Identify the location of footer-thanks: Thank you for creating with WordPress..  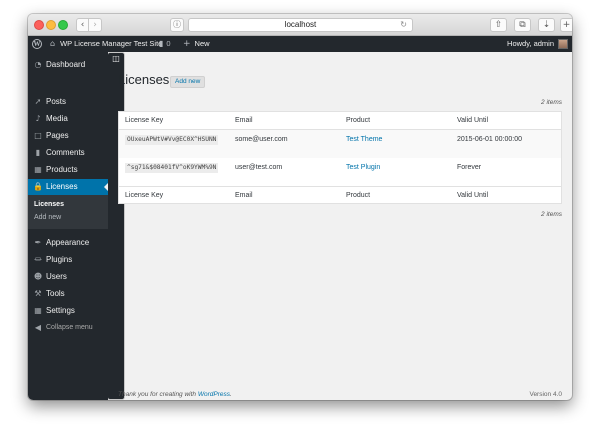
(175, 394).